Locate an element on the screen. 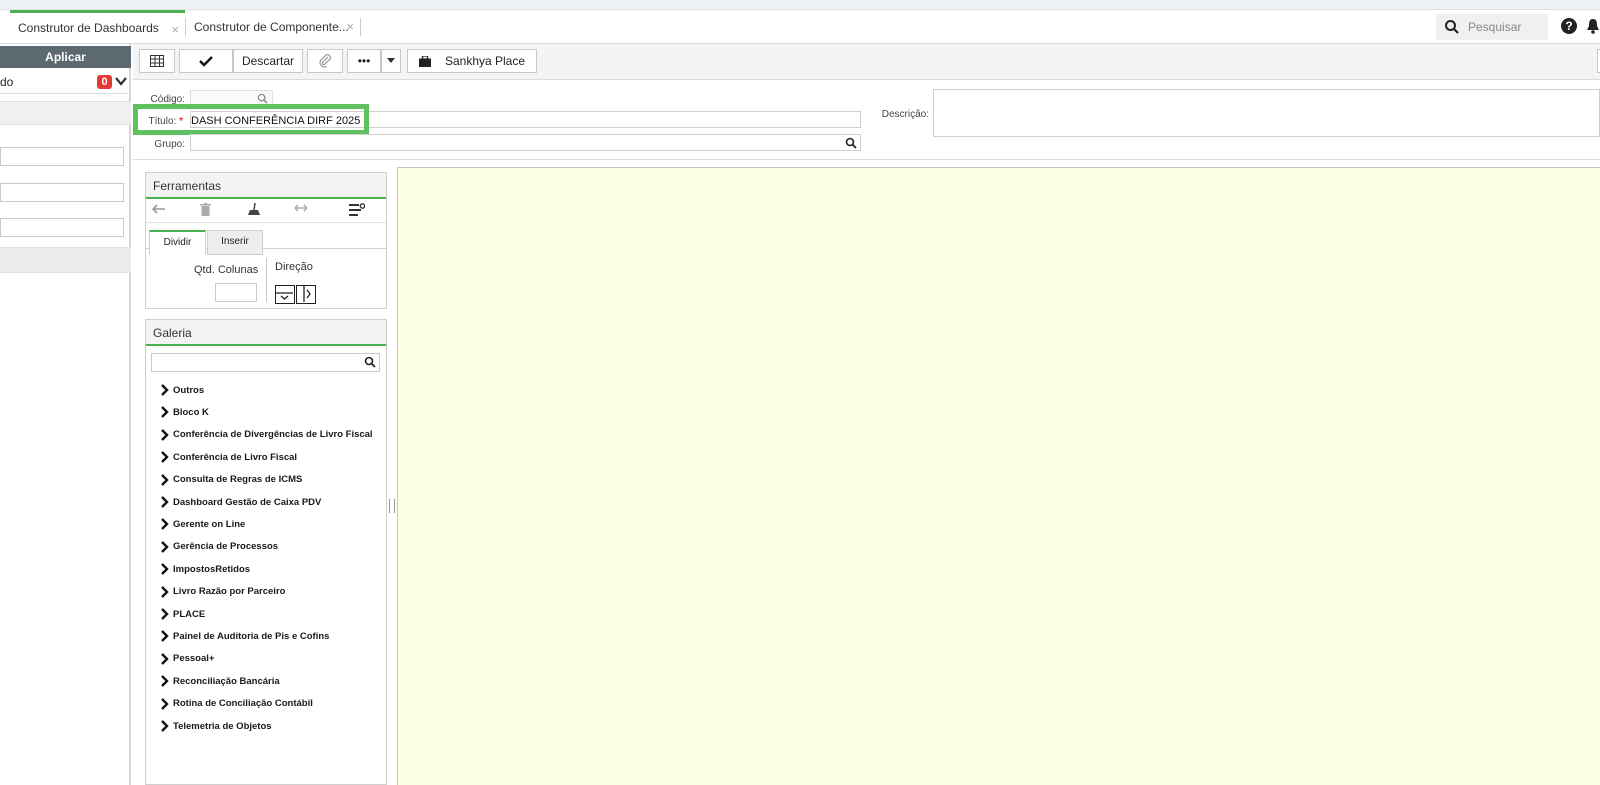 The image size is (1600, 785). gallery-folder-item: Painel de Auditoria de Pis e Cofins is located at coordinates (244, 636).